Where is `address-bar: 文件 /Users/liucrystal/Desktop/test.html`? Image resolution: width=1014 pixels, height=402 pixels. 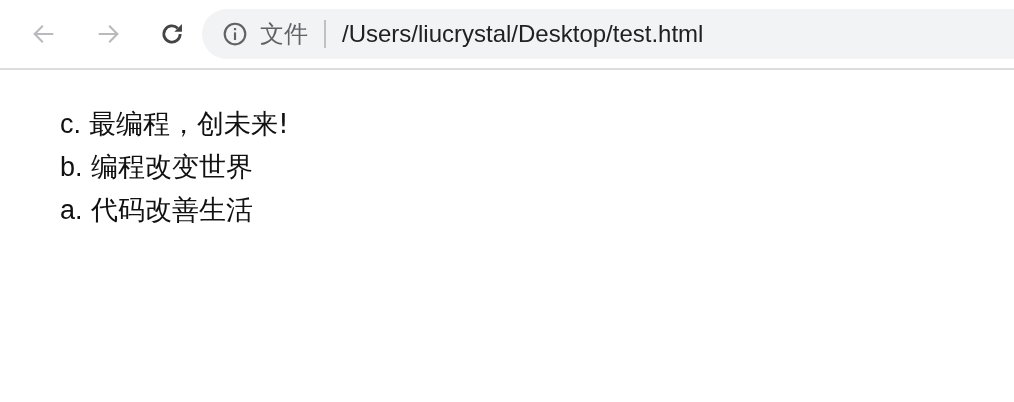
address-bar: 文件 /Users/liucrystal/Desktop/test.html is located at coordinates (608, 34).